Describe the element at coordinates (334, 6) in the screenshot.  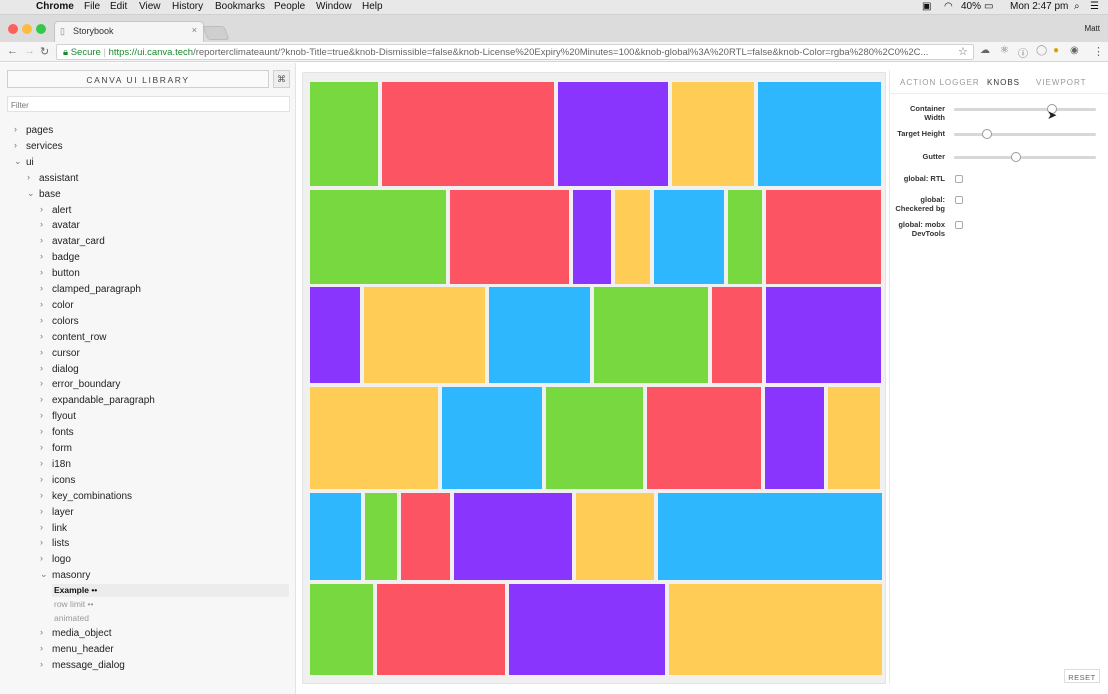
I see `menu-window: Window` at that location.